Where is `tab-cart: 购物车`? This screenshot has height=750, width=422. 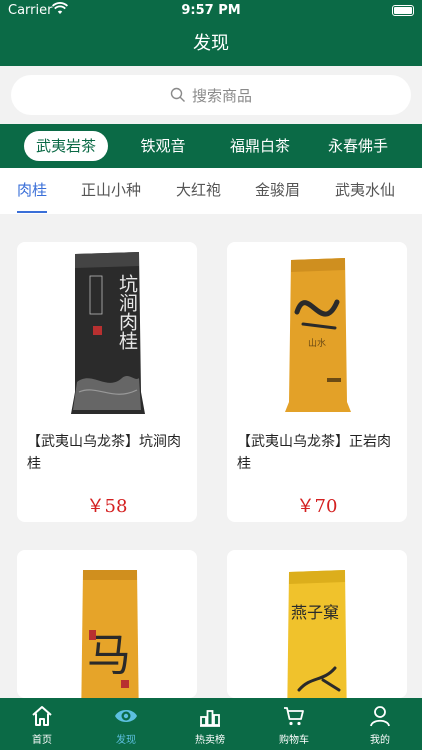 tab-cart: 购物车 is located at coordinates (294, 724).